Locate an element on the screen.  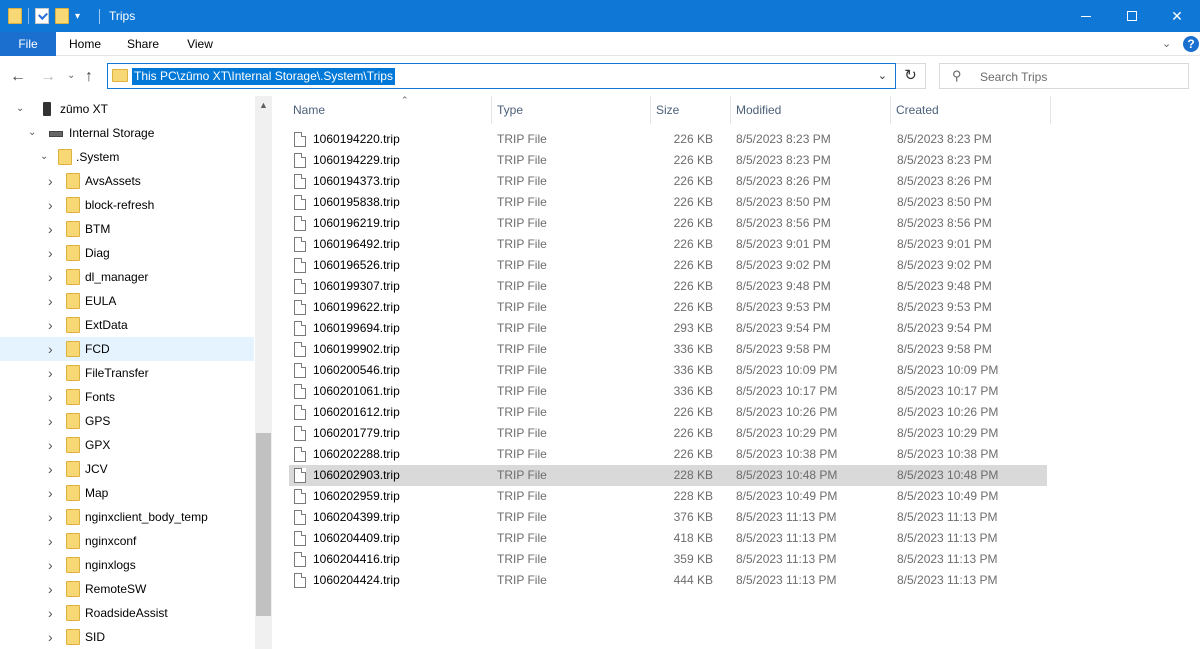
tree-item: › Diag is located at coordinates (127, 253).